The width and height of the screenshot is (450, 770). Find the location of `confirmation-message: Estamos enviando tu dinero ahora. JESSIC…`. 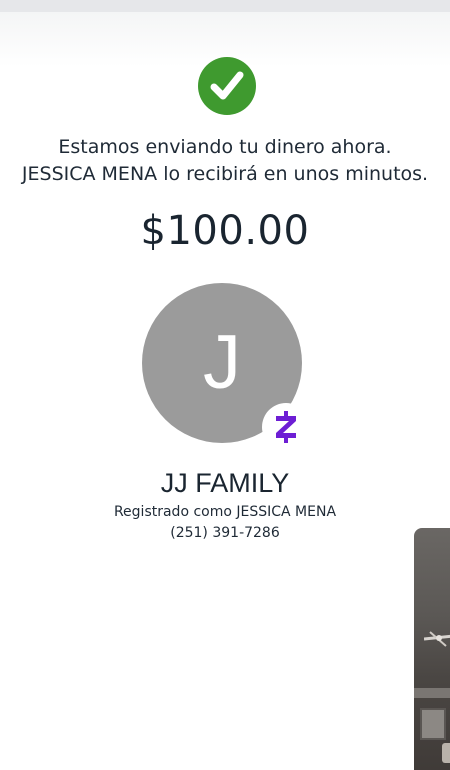

confirmation-message: Estamos enviando tu dinero ahora. JESSIC… is located at coordinates (225, 160).